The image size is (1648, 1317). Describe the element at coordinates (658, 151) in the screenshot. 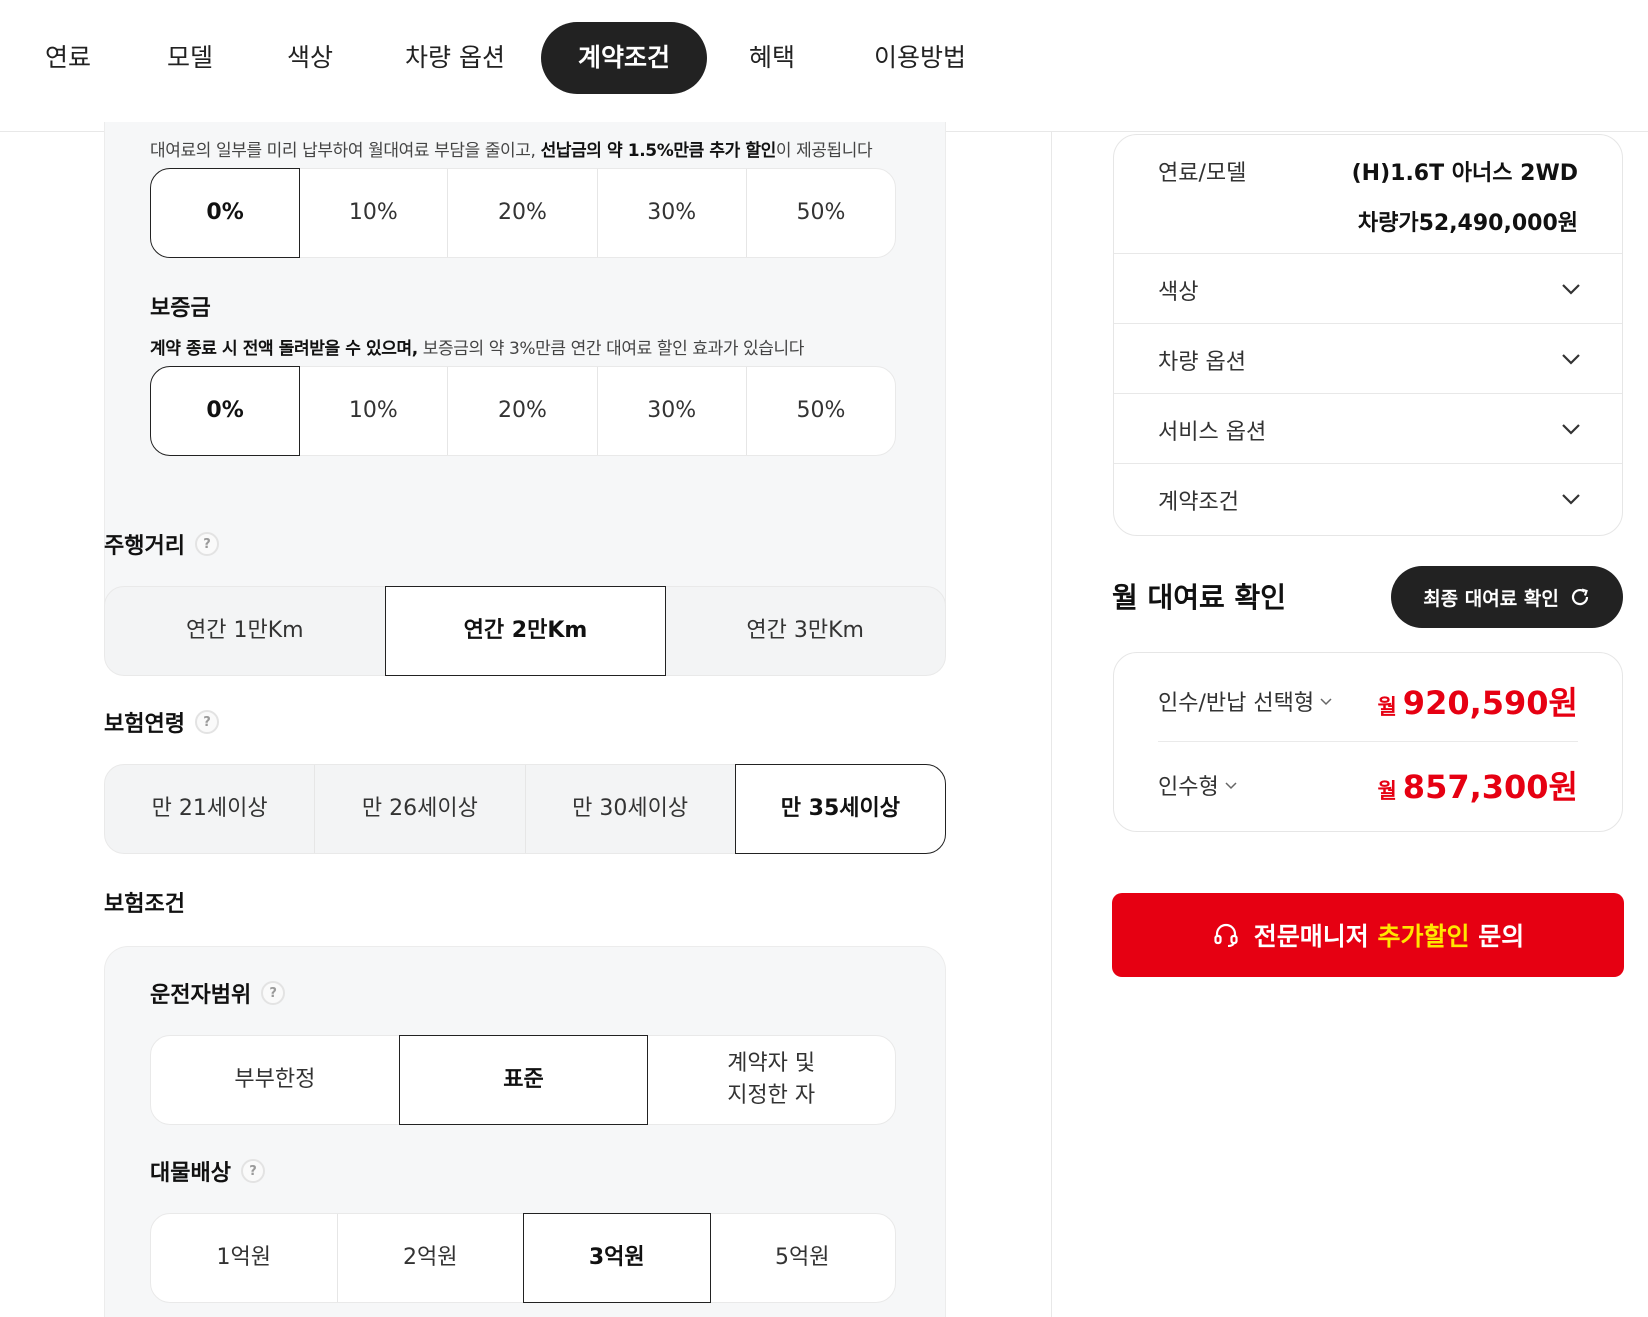

I see `prepayment-note-bold: 선납금의 약 1.5%만큼 추가 할인` at that location.